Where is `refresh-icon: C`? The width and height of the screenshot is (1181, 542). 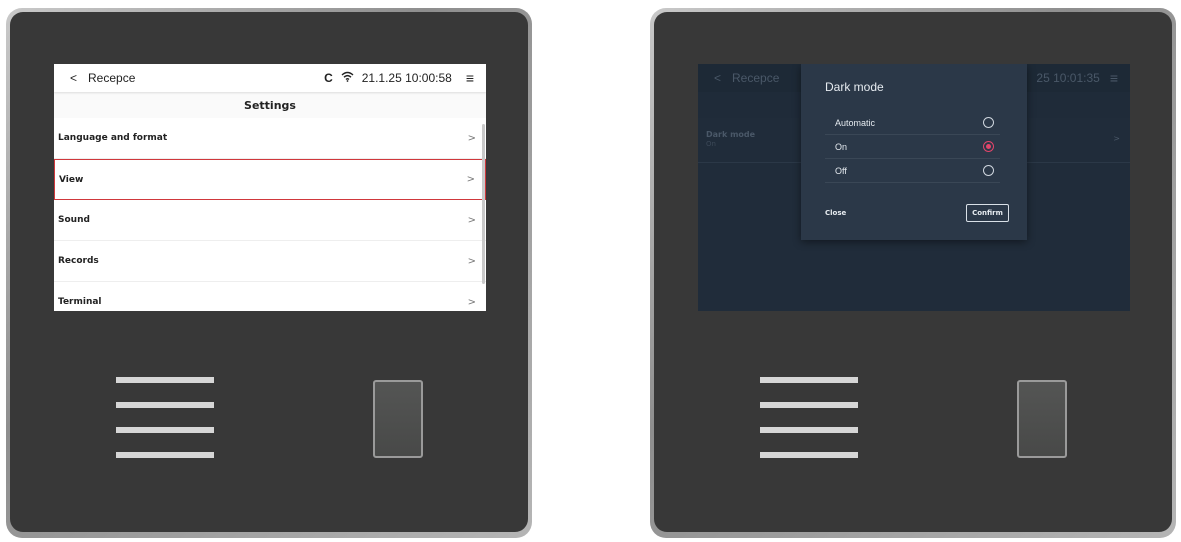 refresh-icon: C is located at coordinates (328, 78).